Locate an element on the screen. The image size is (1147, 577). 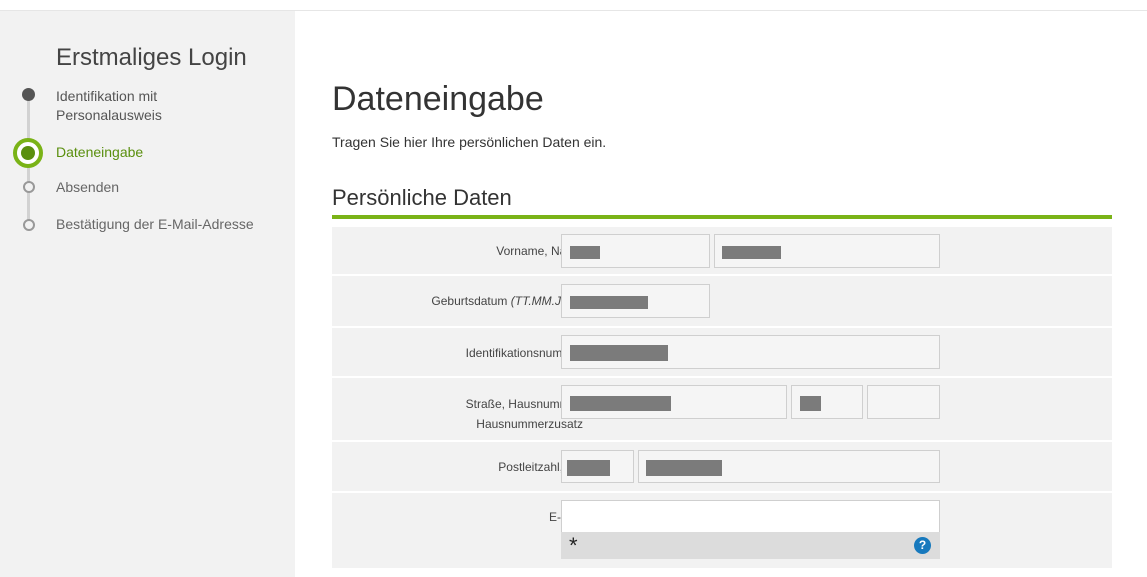
section-title: Persönliche Daten is located at coordinates (422, 197).